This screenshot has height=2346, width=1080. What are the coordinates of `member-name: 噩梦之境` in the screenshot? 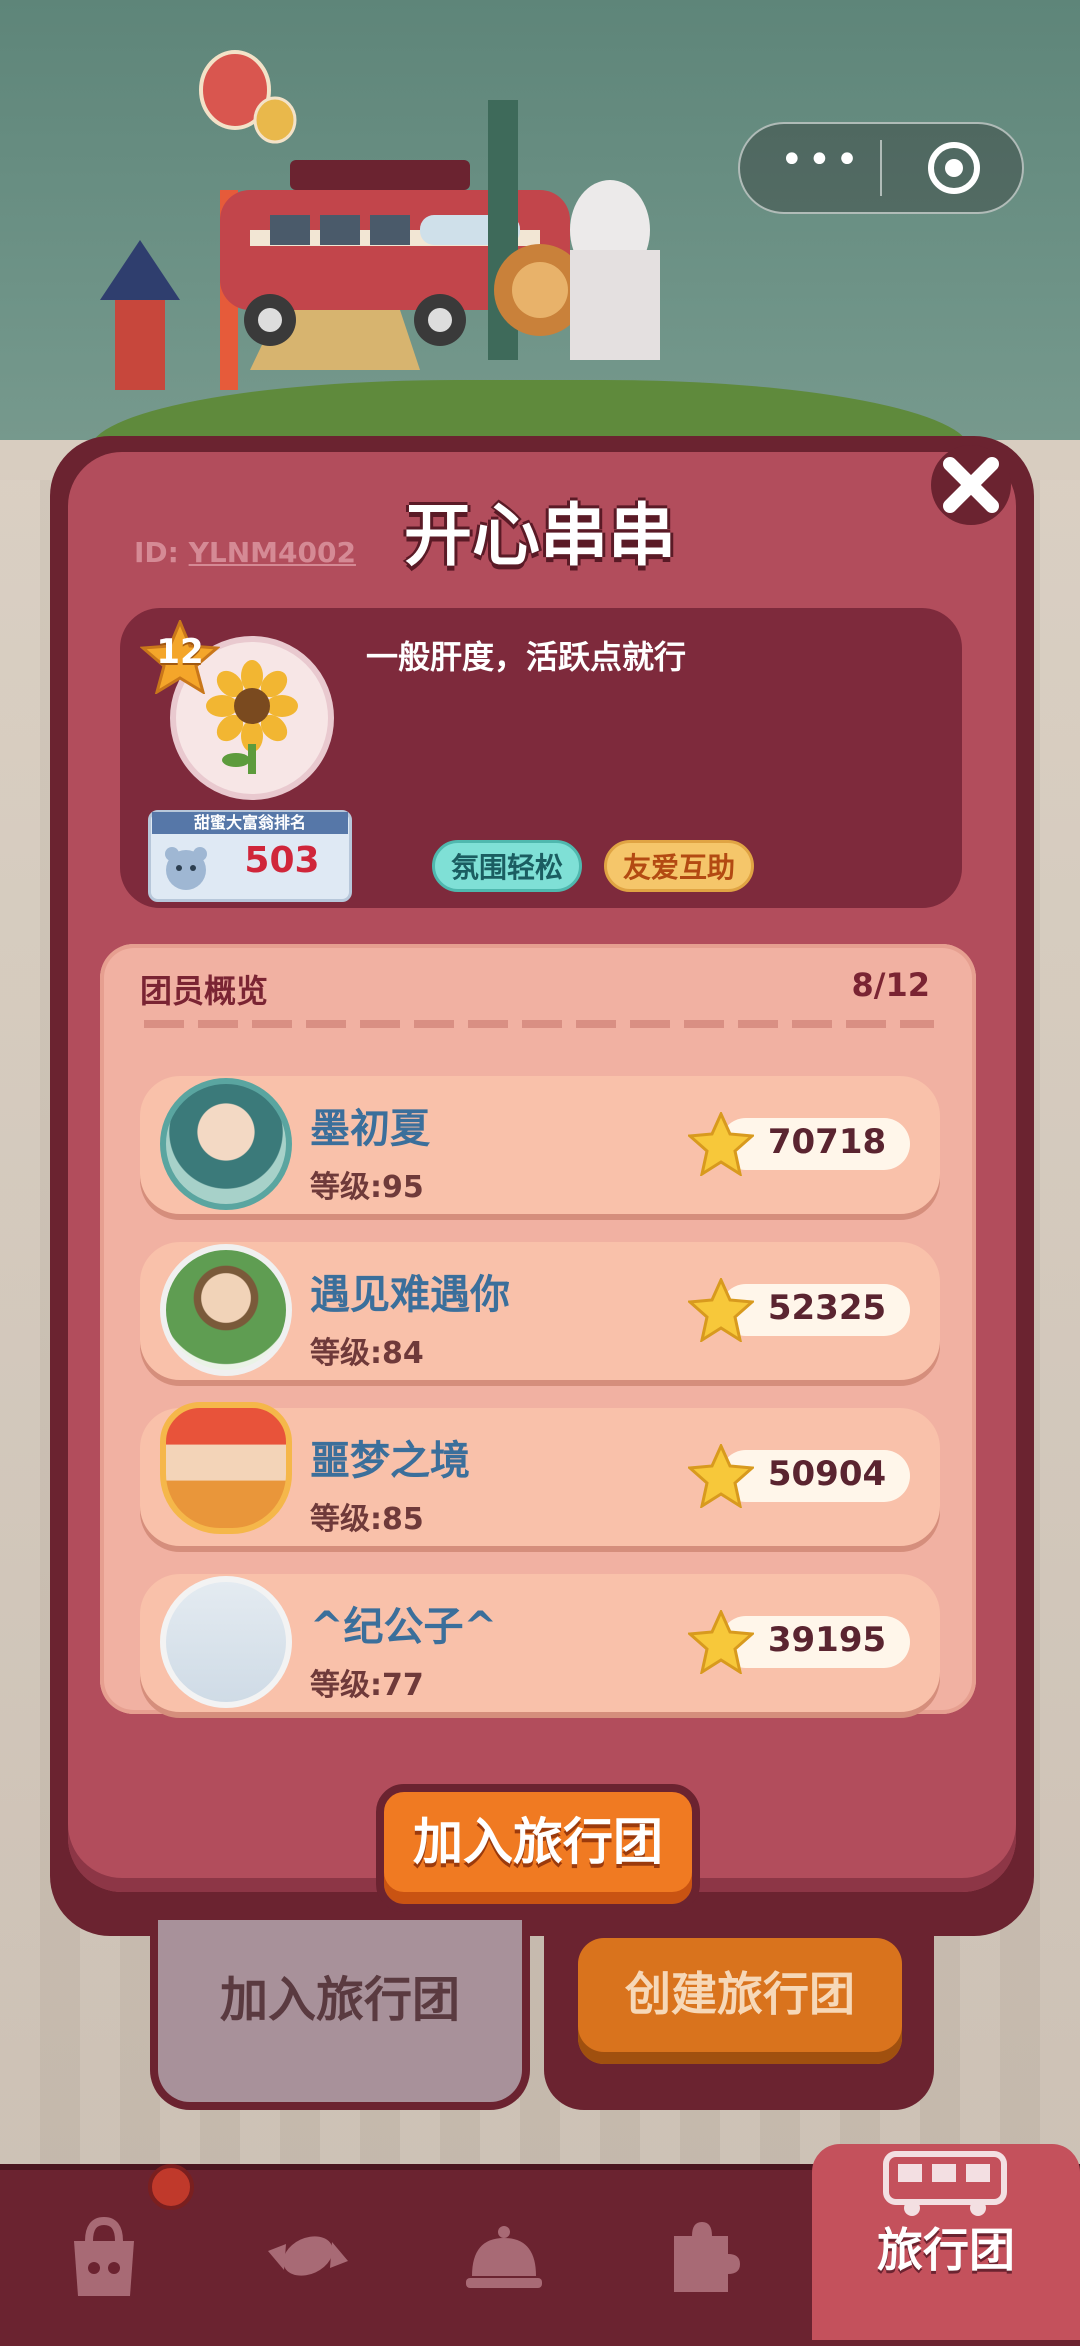 It's located at (390, 1461).